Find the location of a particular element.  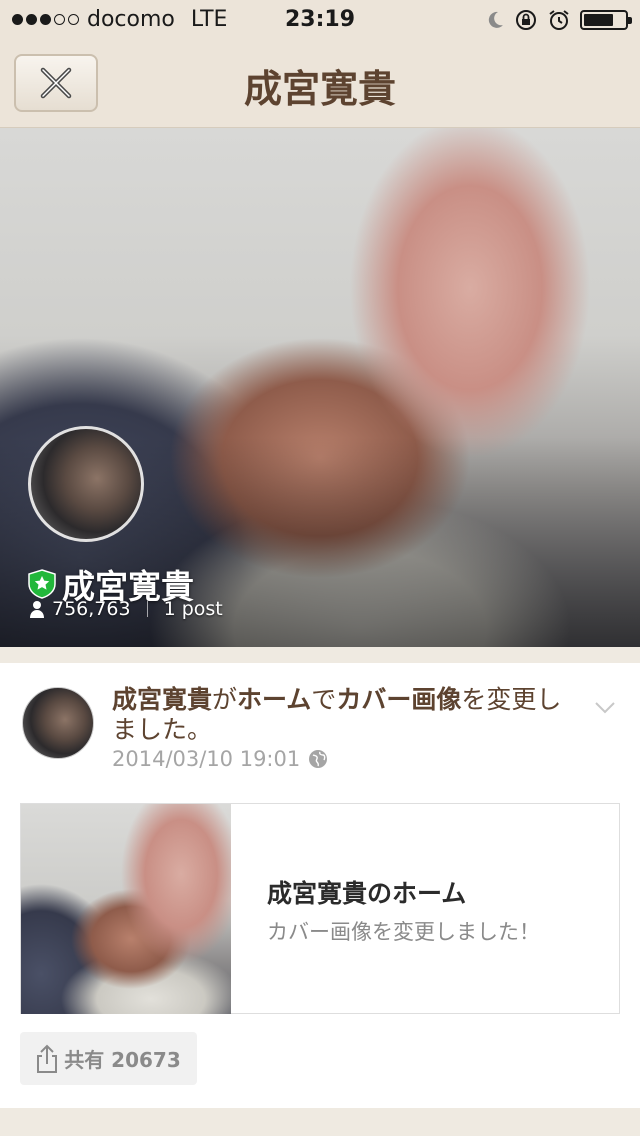

link-title: 成宮寛貴のホーム is located at coordinates (367, 893).